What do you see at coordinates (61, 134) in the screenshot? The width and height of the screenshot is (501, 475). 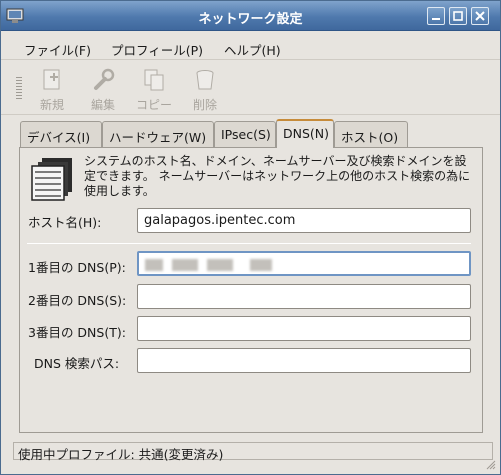 I see `tab-devices: デバイス(I)` at bounding box center [61, 134].